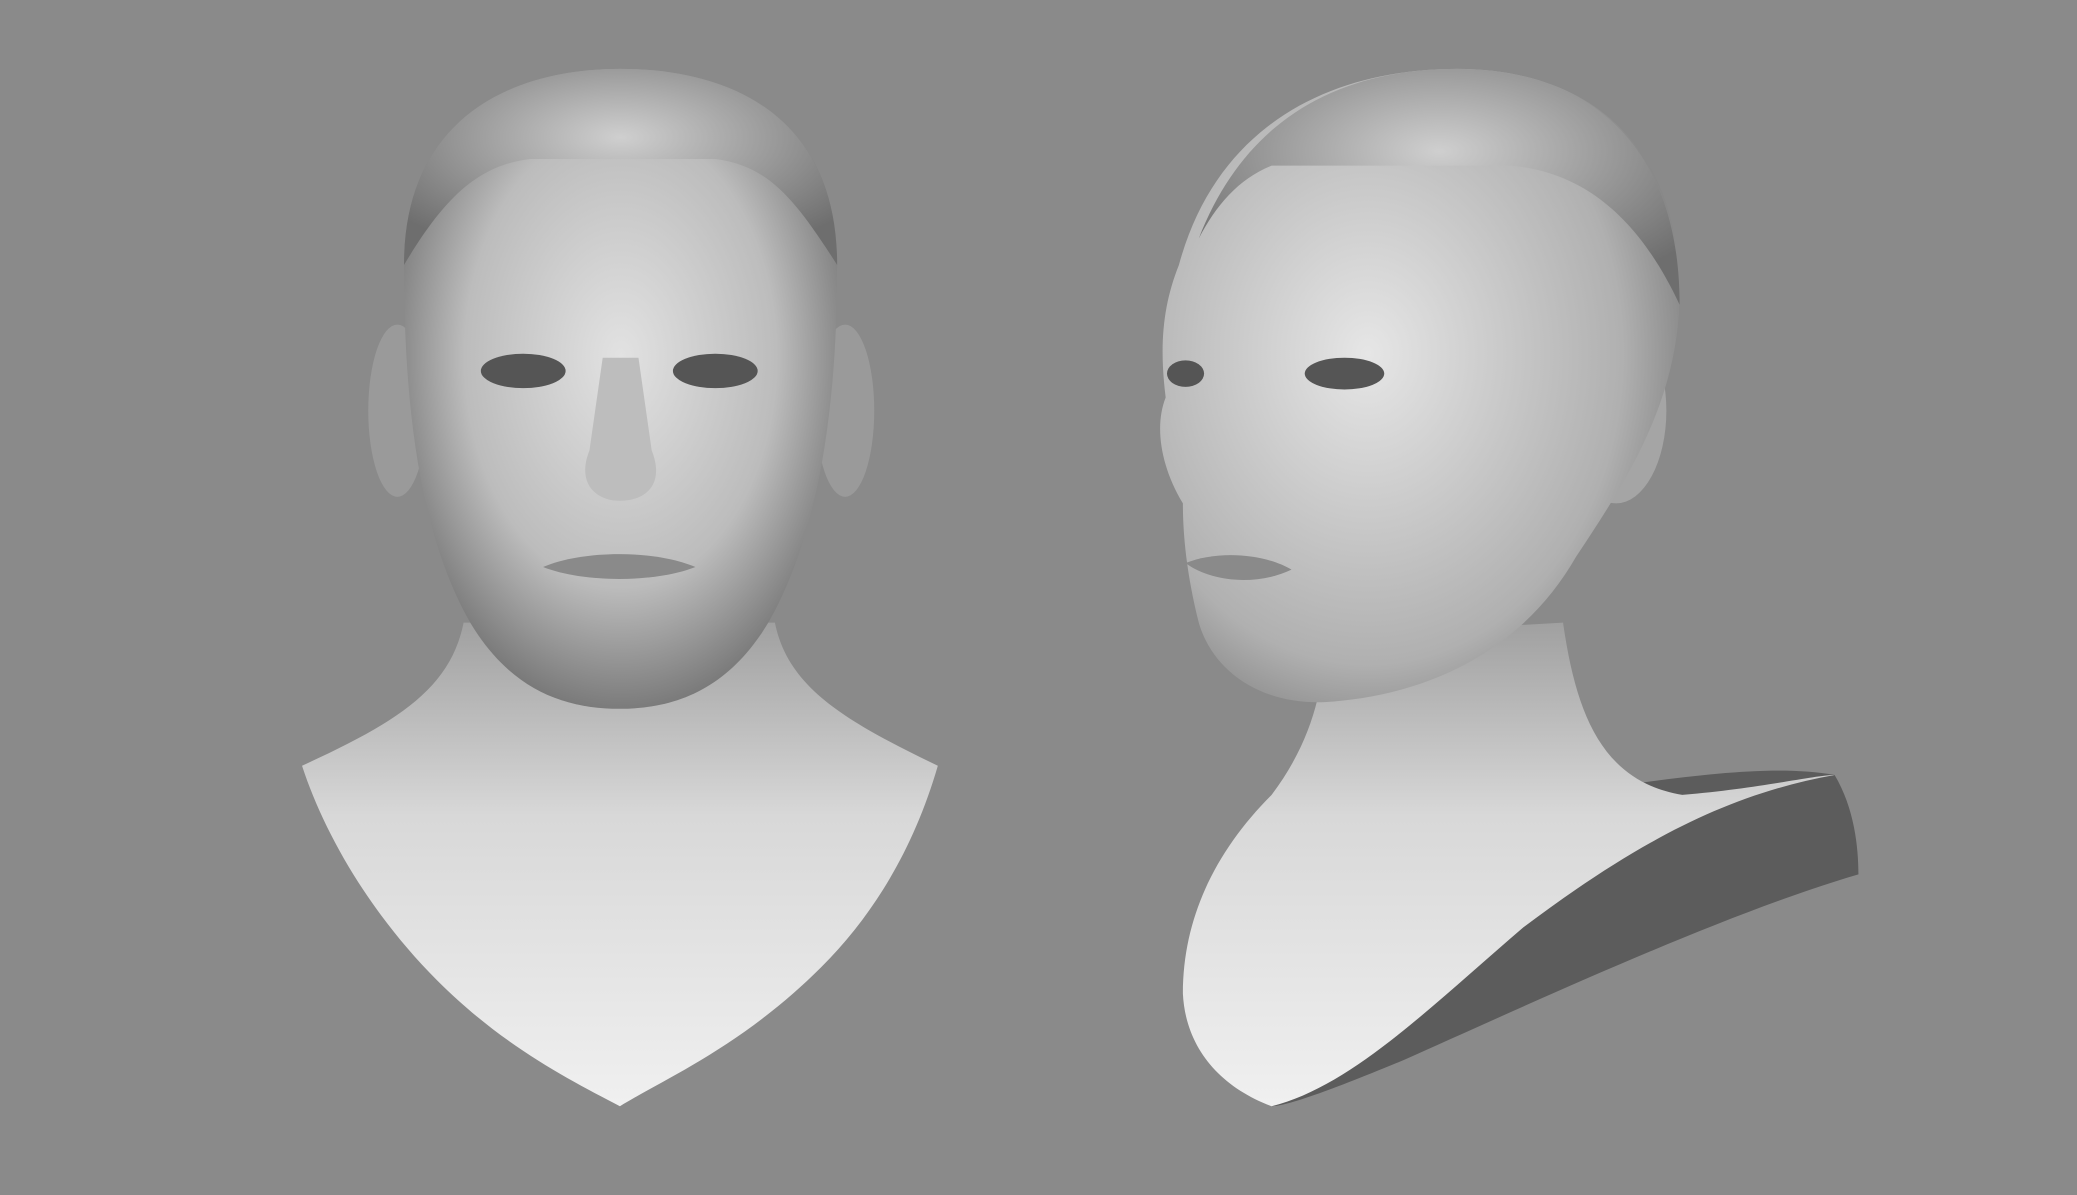  Describe the element at coordinates (1185, 373) in the screenshot. I see `side-eye-far` at that location.